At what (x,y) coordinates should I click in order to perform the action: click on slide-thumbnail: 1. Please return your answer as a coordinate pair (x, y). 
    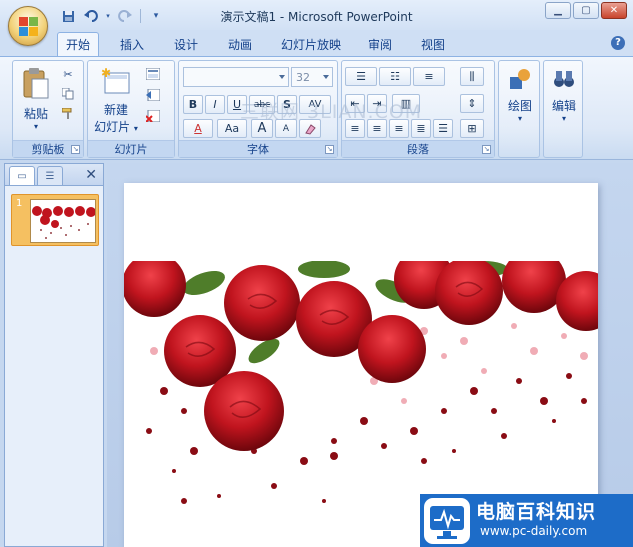
    Looking at the image, I should click on (55, 220).